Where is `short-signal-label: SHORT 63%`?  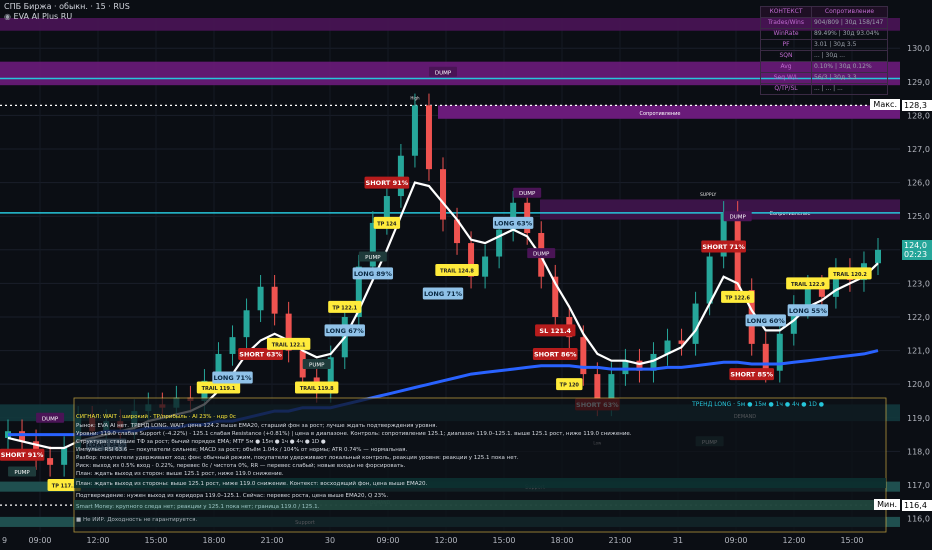 short-signal-label: SHORT 63% is located at coordinates (260, 354).